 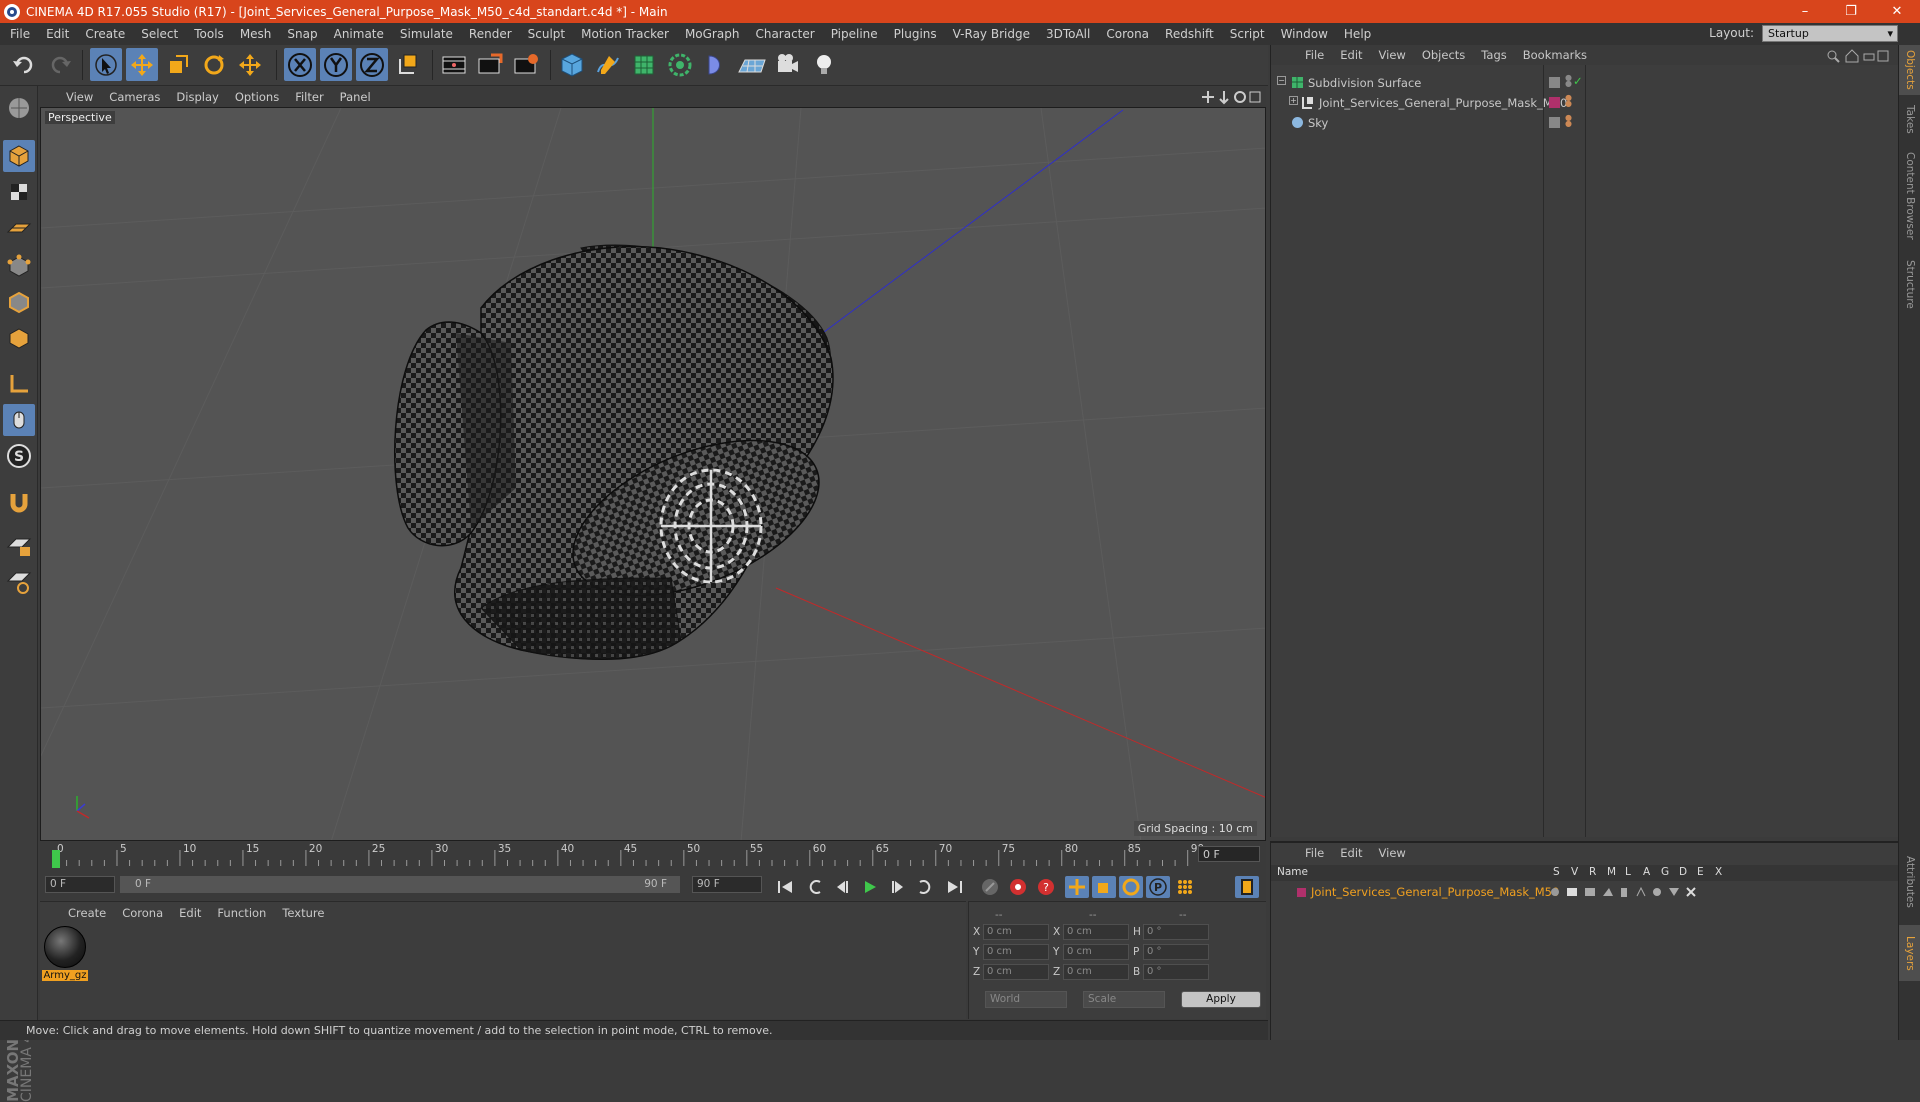 I want to click on expand-toggle-icon: +, so click(x=1293, y=100).